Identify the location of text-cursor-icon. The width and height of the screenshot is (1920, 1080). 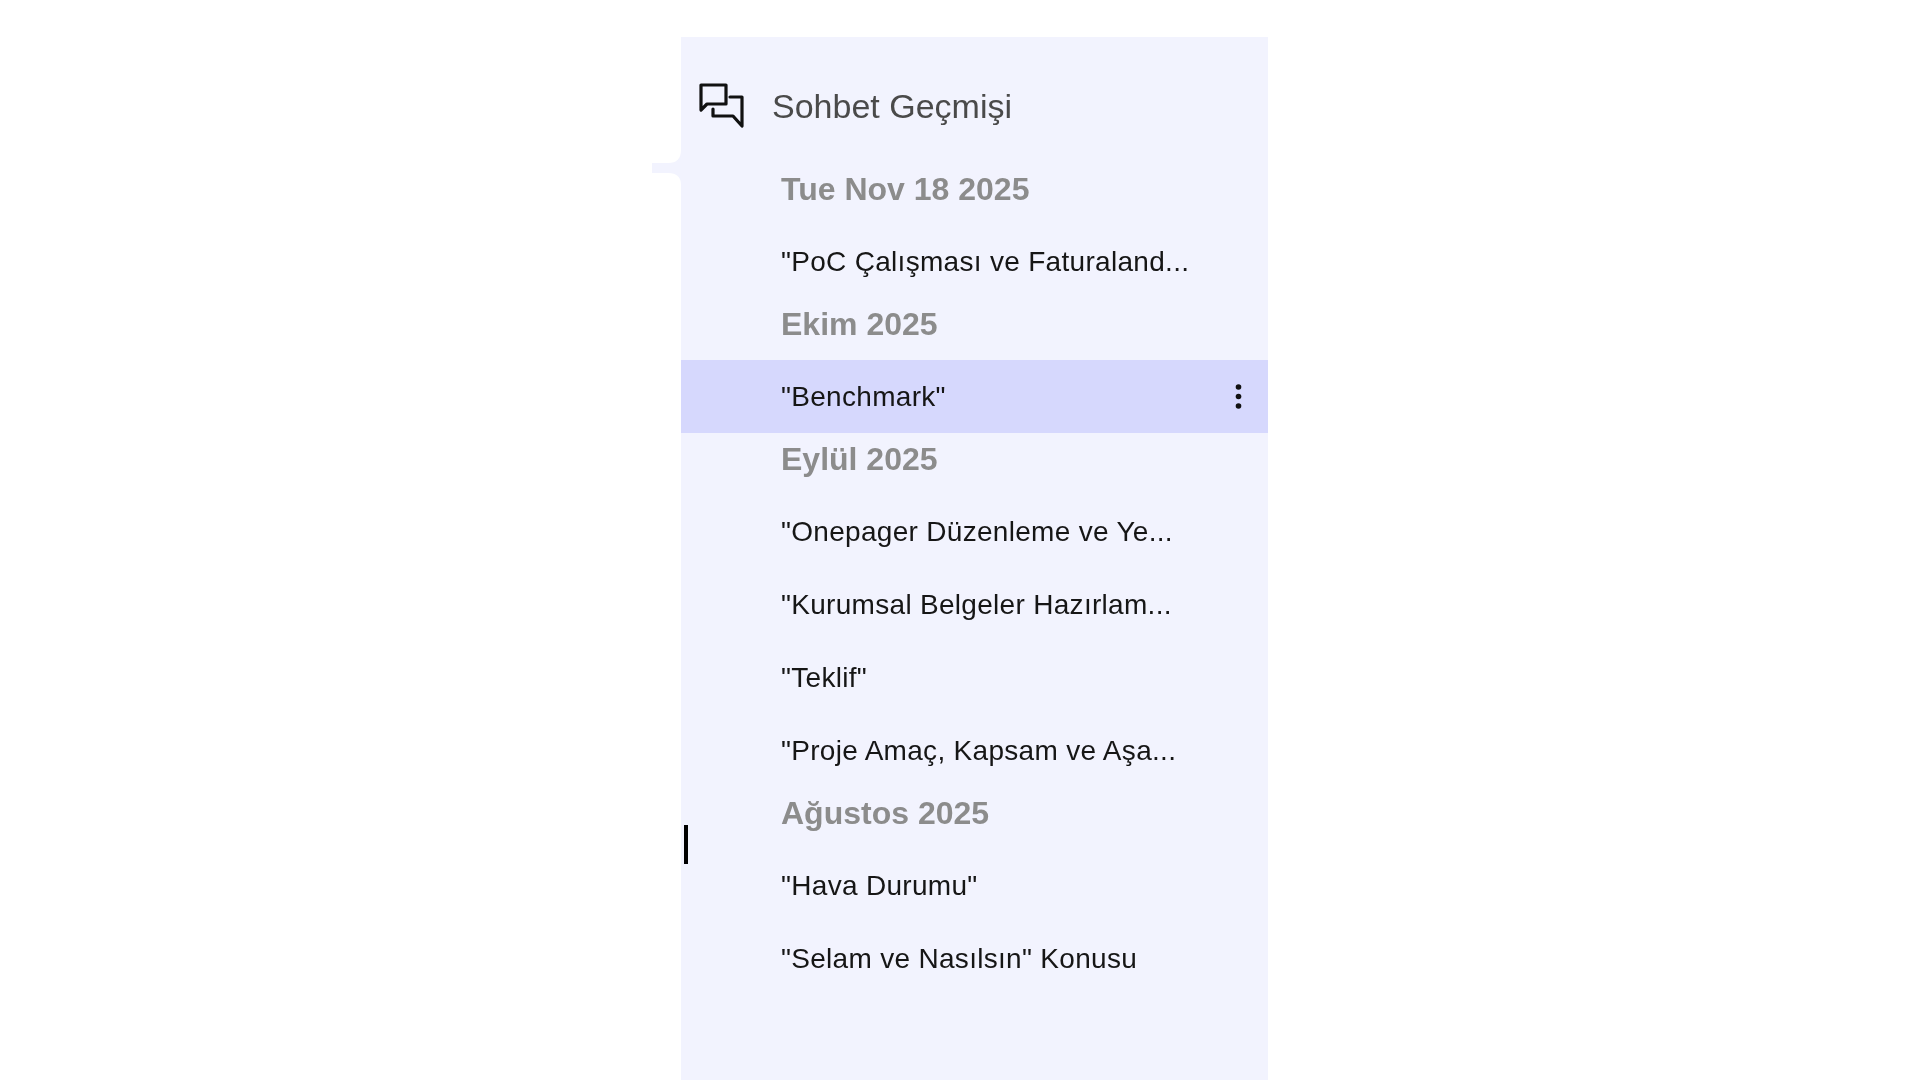
(686, 844).